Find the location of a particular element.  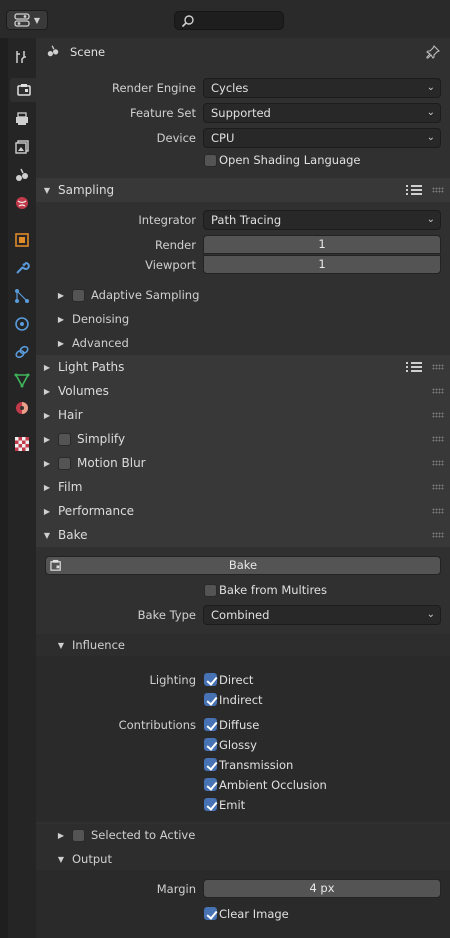

object-icon is located at coordinates (22, 240).